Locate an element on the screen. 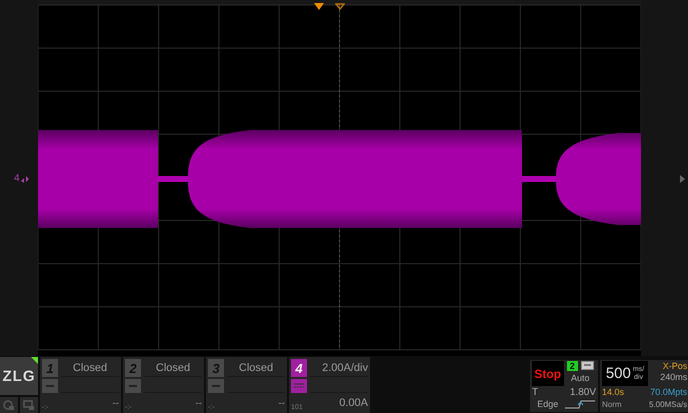 The image size is (688, 413). time-scale-value: 500 is located at coordinates (618, 373).